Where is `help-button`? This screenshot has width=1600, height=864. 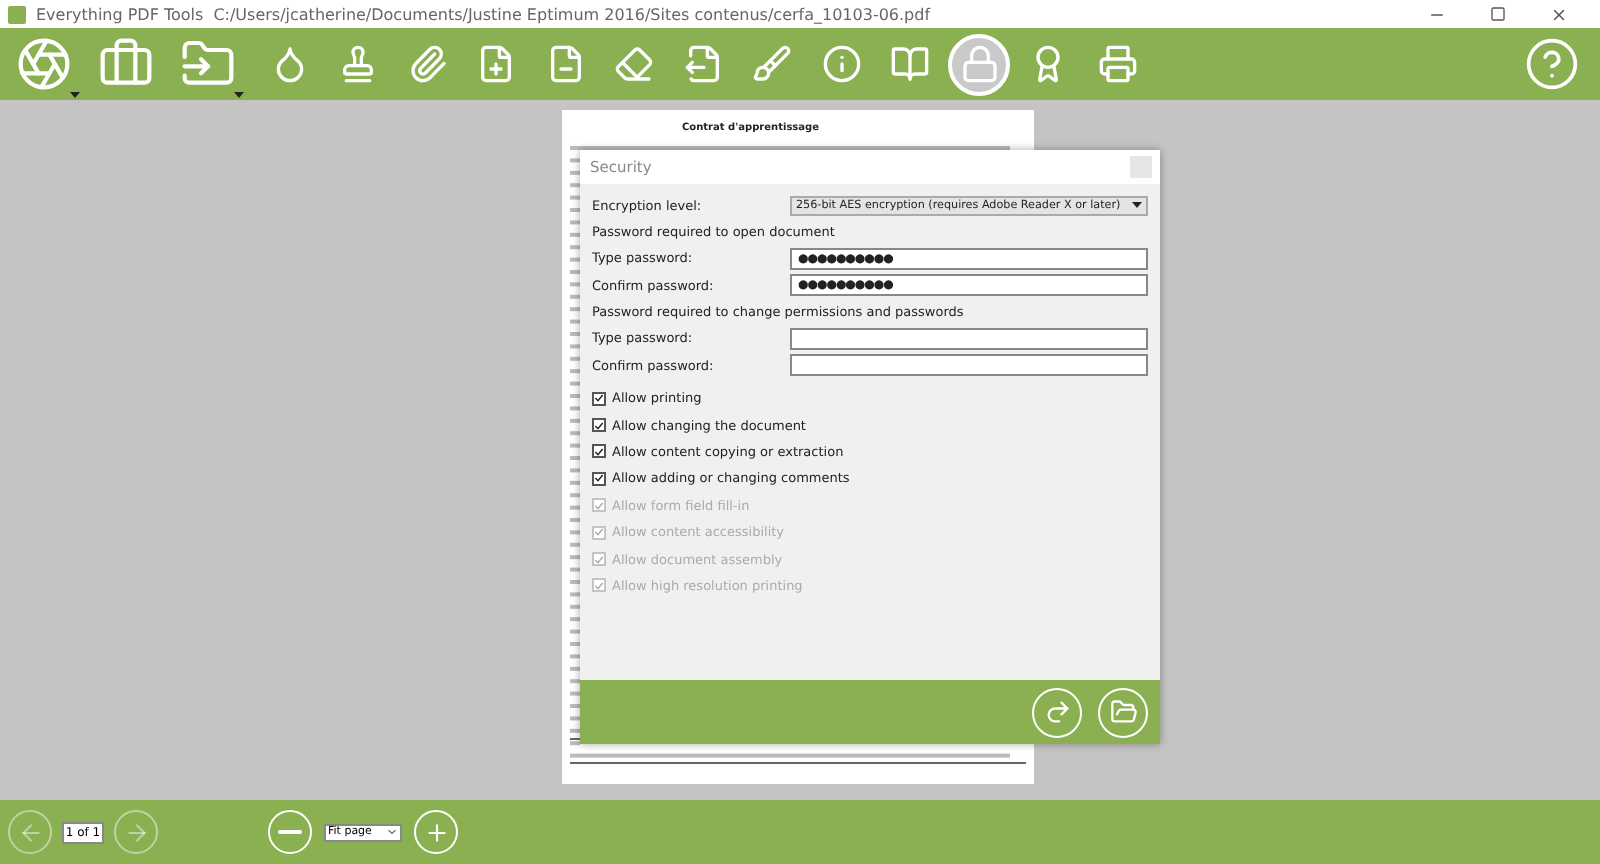
help-button is located at coordinates (1552, 64).